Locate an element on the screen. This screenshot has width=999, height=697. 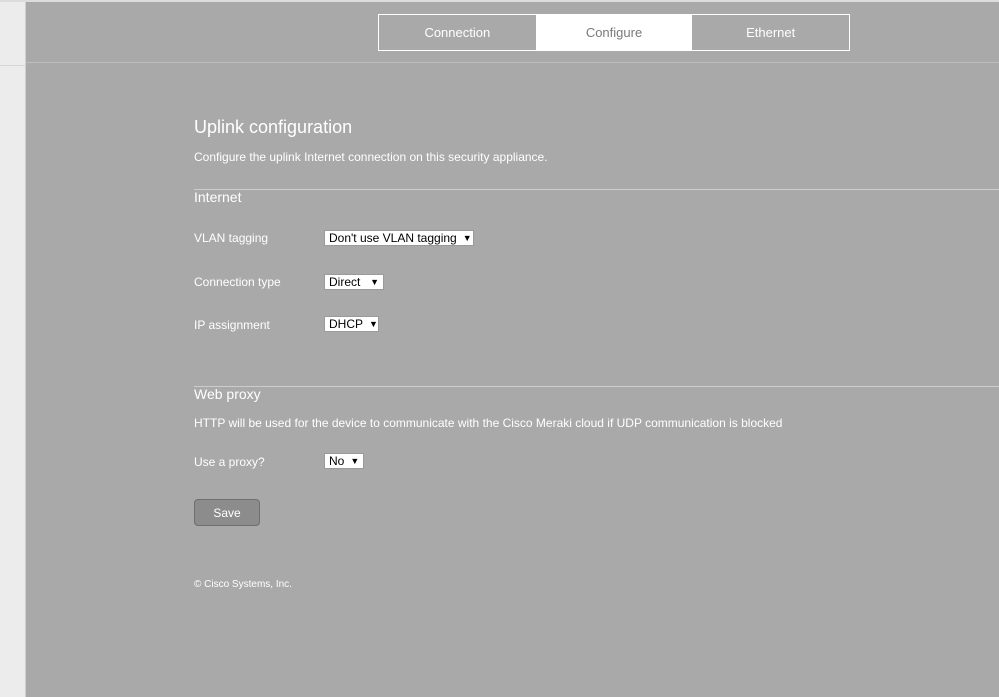
vlan-tagging-select: Don't use VLAN tagging ▼ is located at coordinates (399, 238).